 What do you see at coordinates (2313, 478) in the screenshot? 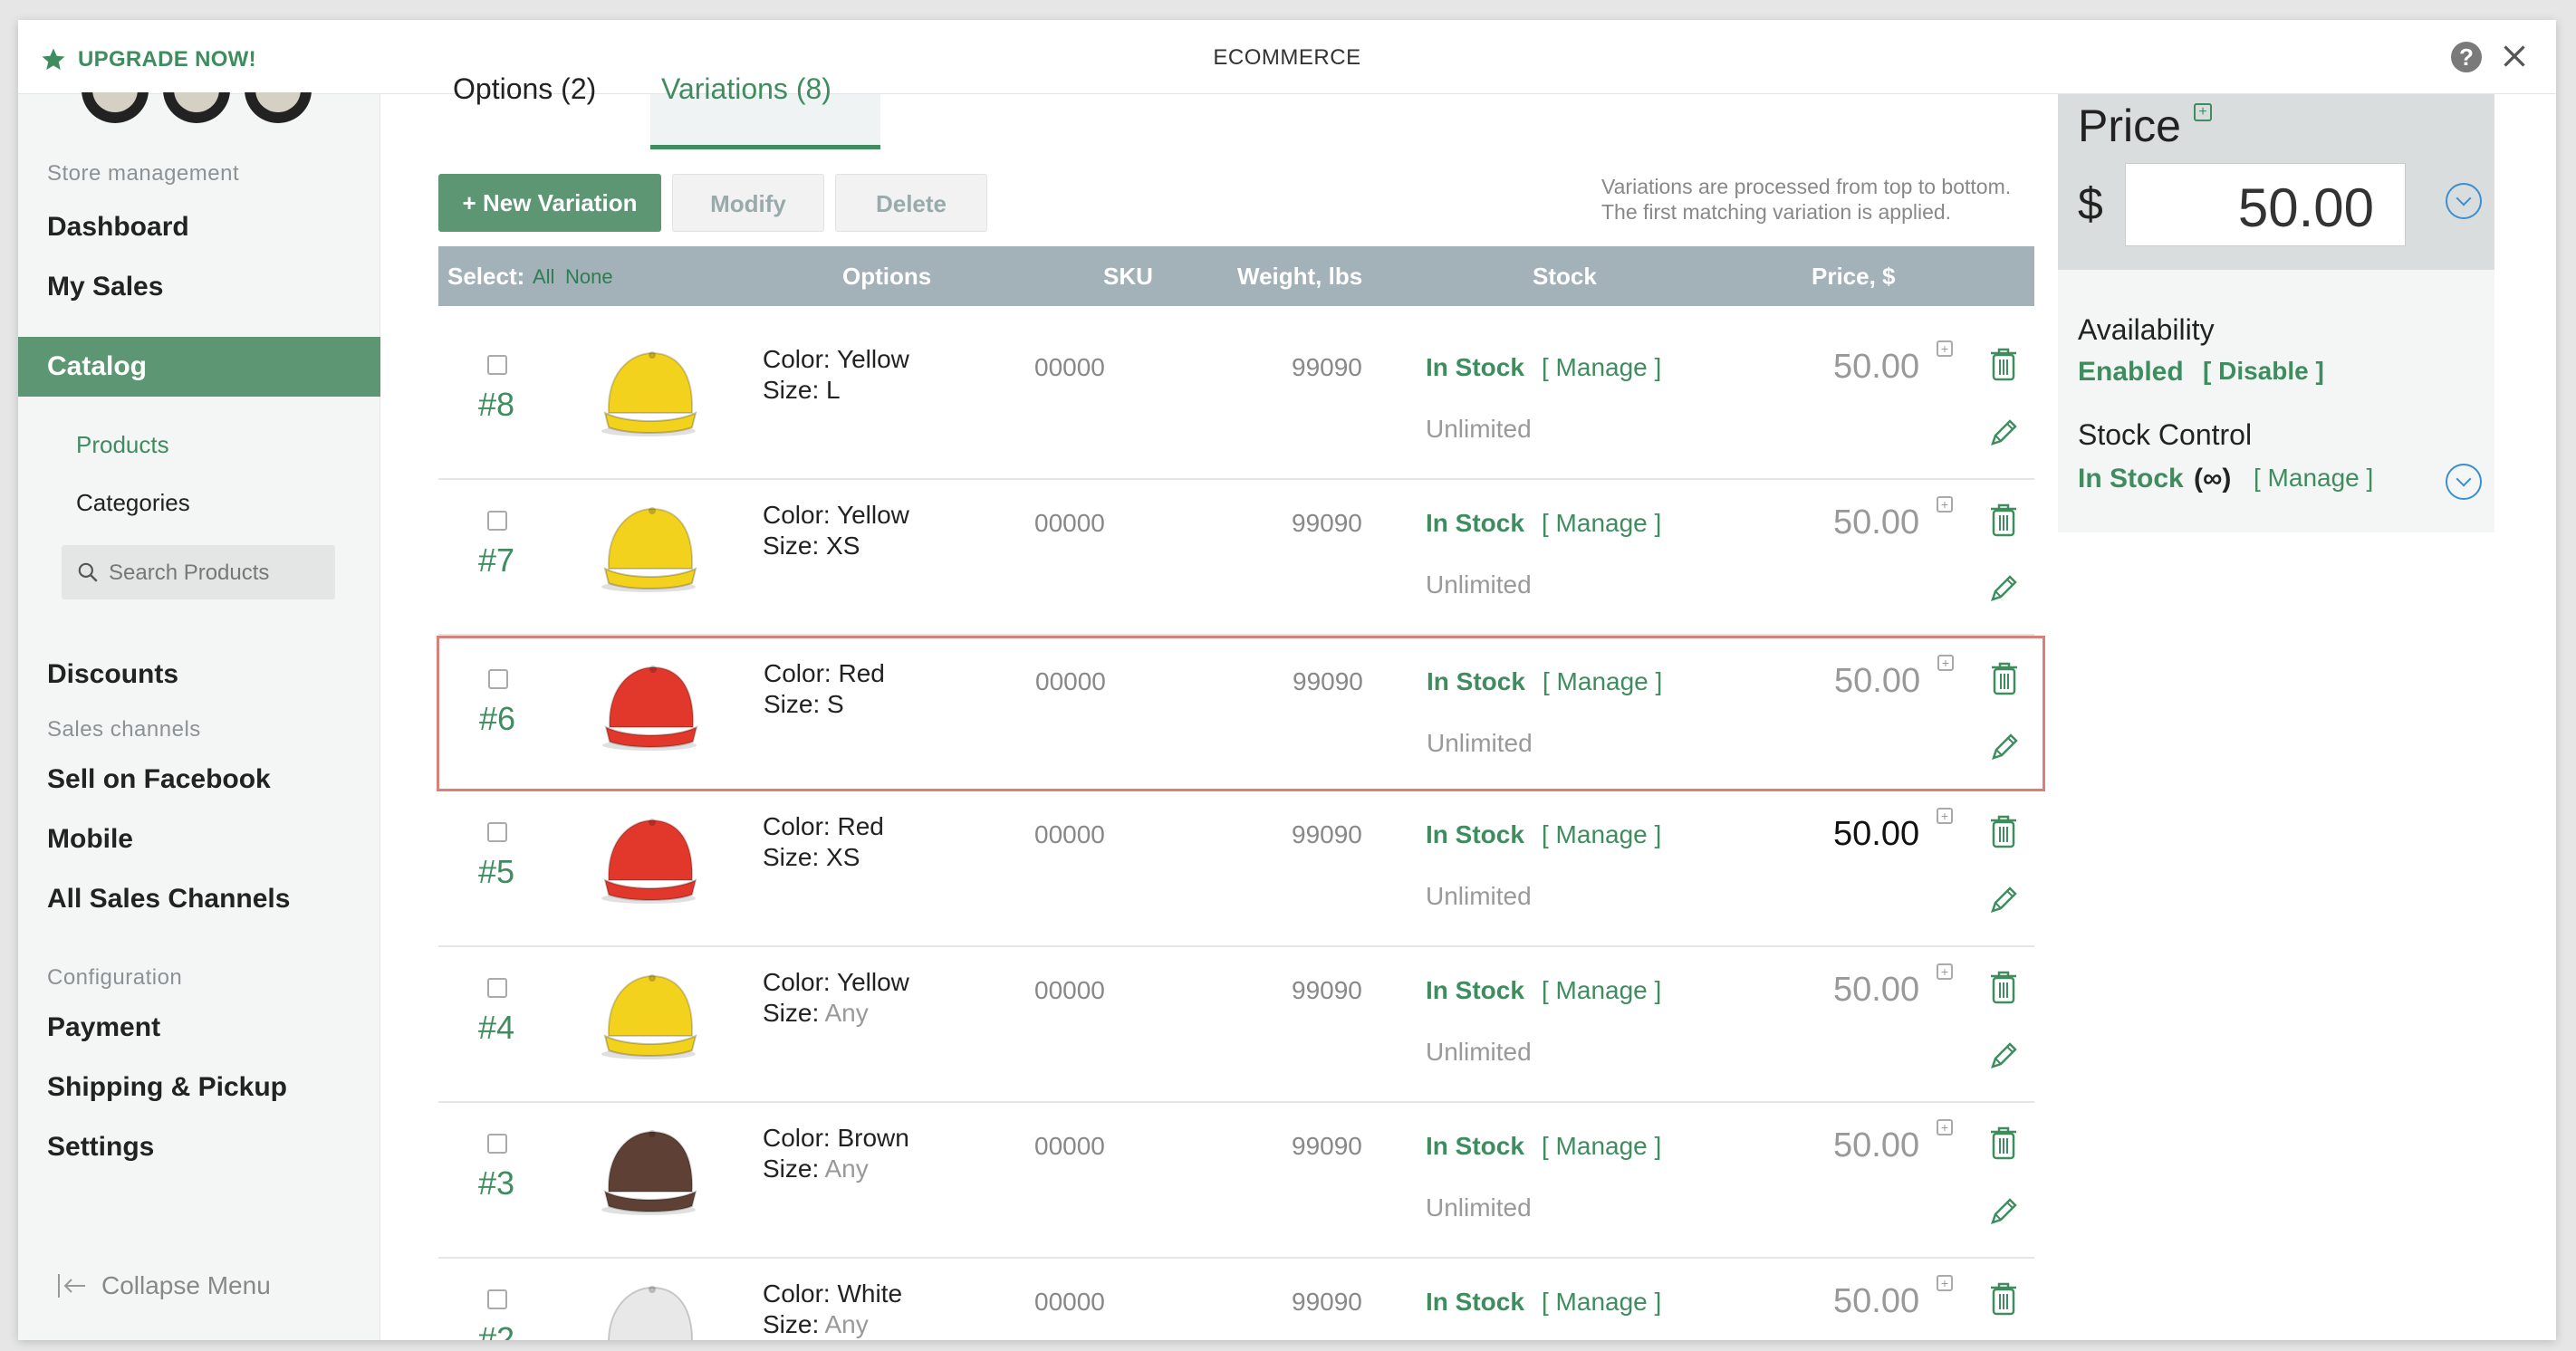
I see `stock-manage-link: [ Manage ]` at bounding box center [2313, 478].